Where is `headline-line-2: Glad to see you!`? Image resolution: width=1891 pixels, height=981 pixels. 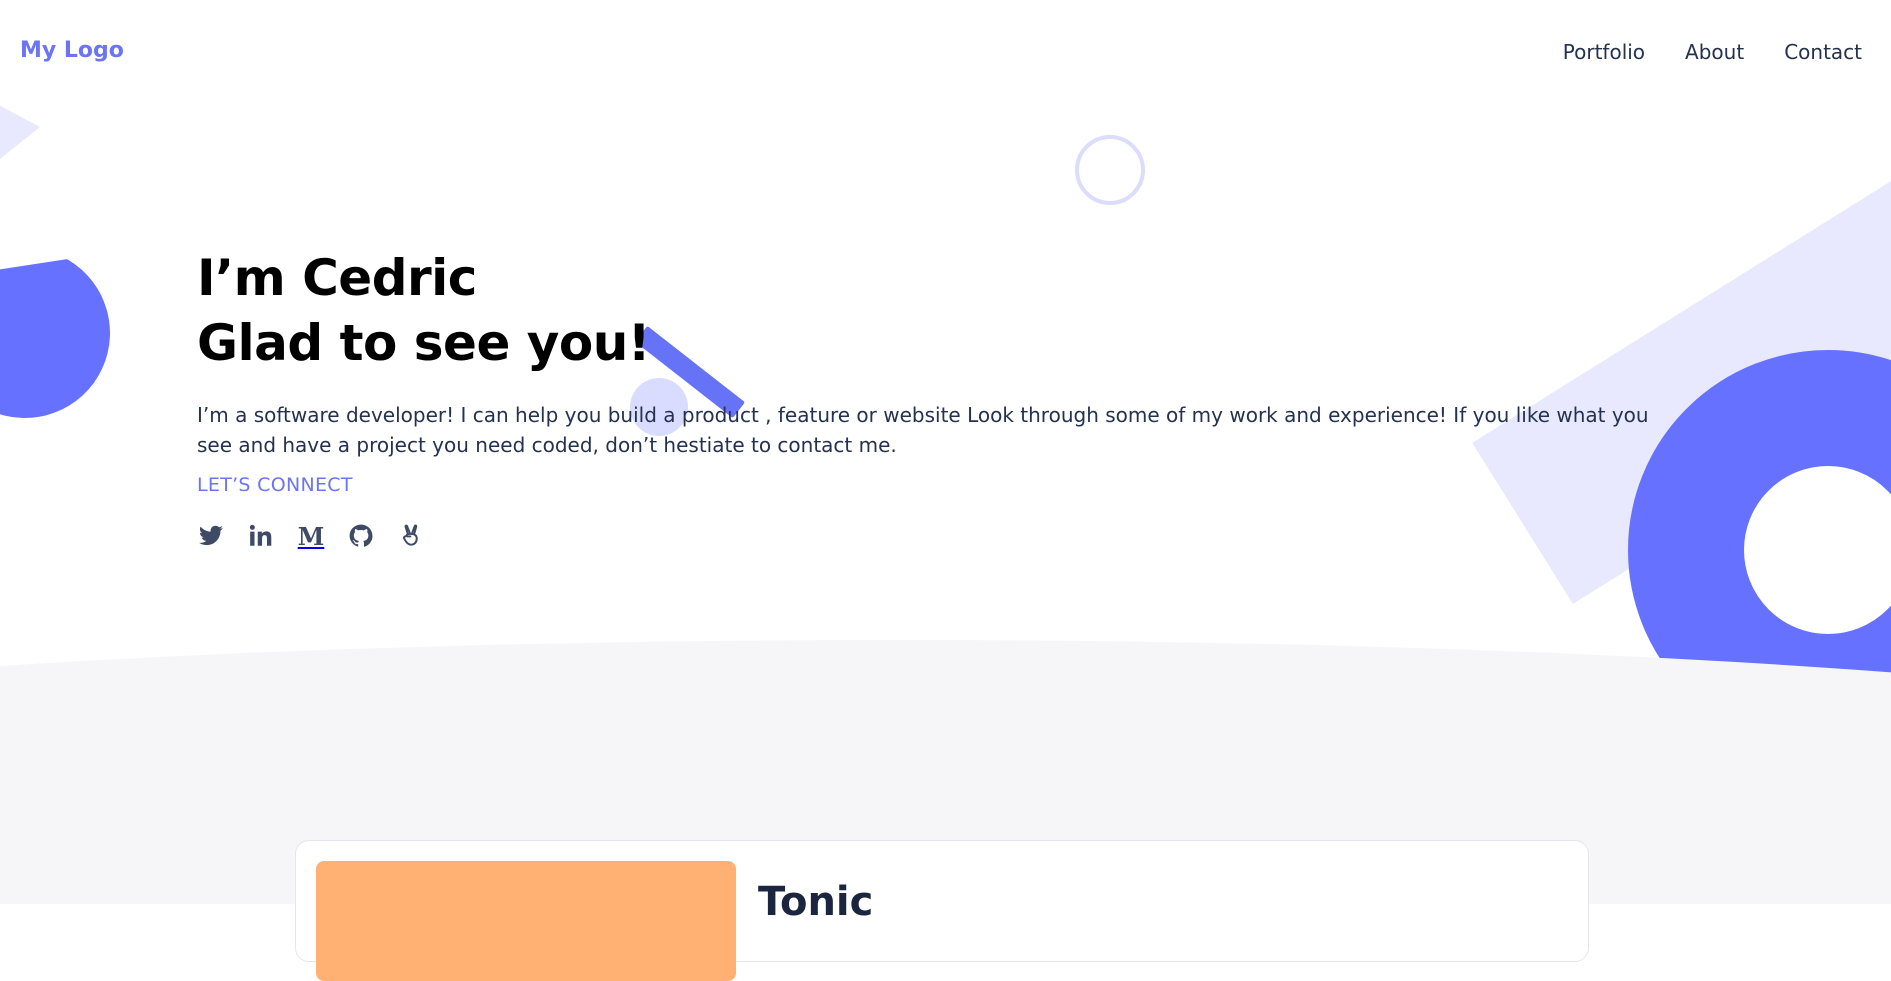 headline-line-2: Glad to see you! is located at coordinates (424, 343).